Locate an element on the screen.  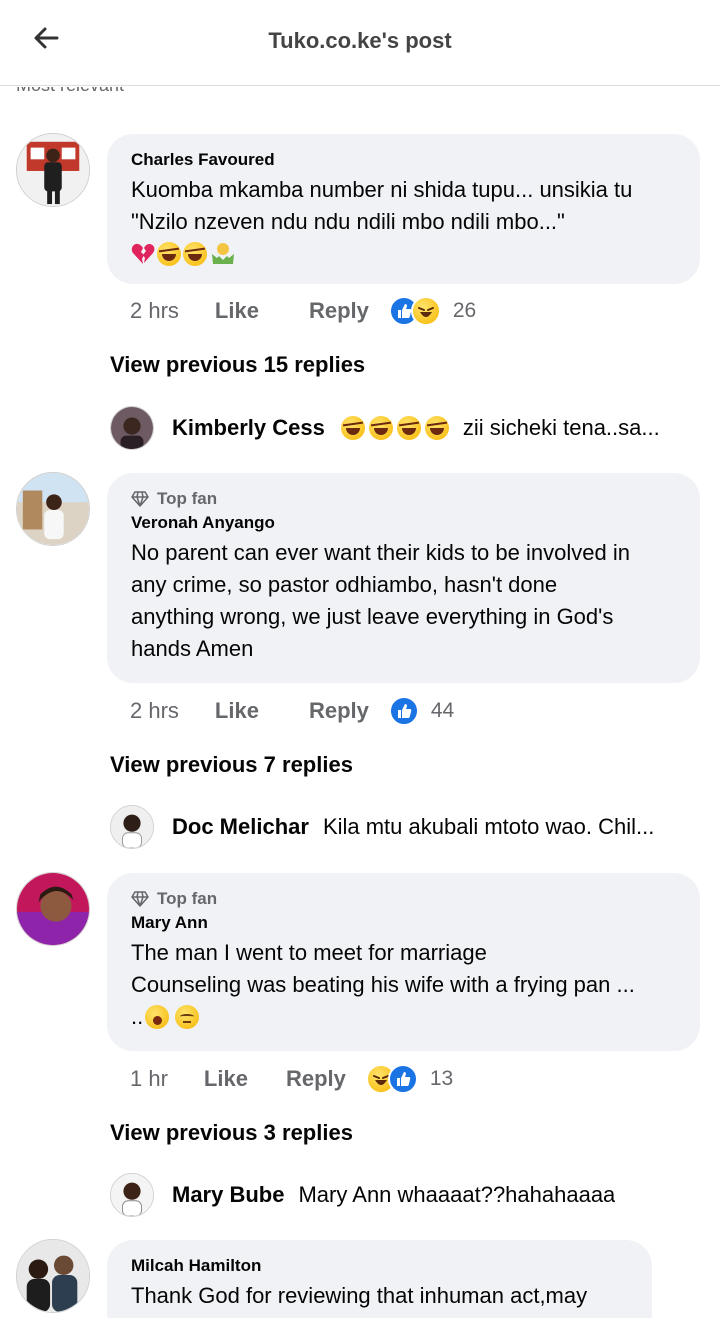
comment-text: The man I went to meet for marriage is located at coordinates (309, 952).